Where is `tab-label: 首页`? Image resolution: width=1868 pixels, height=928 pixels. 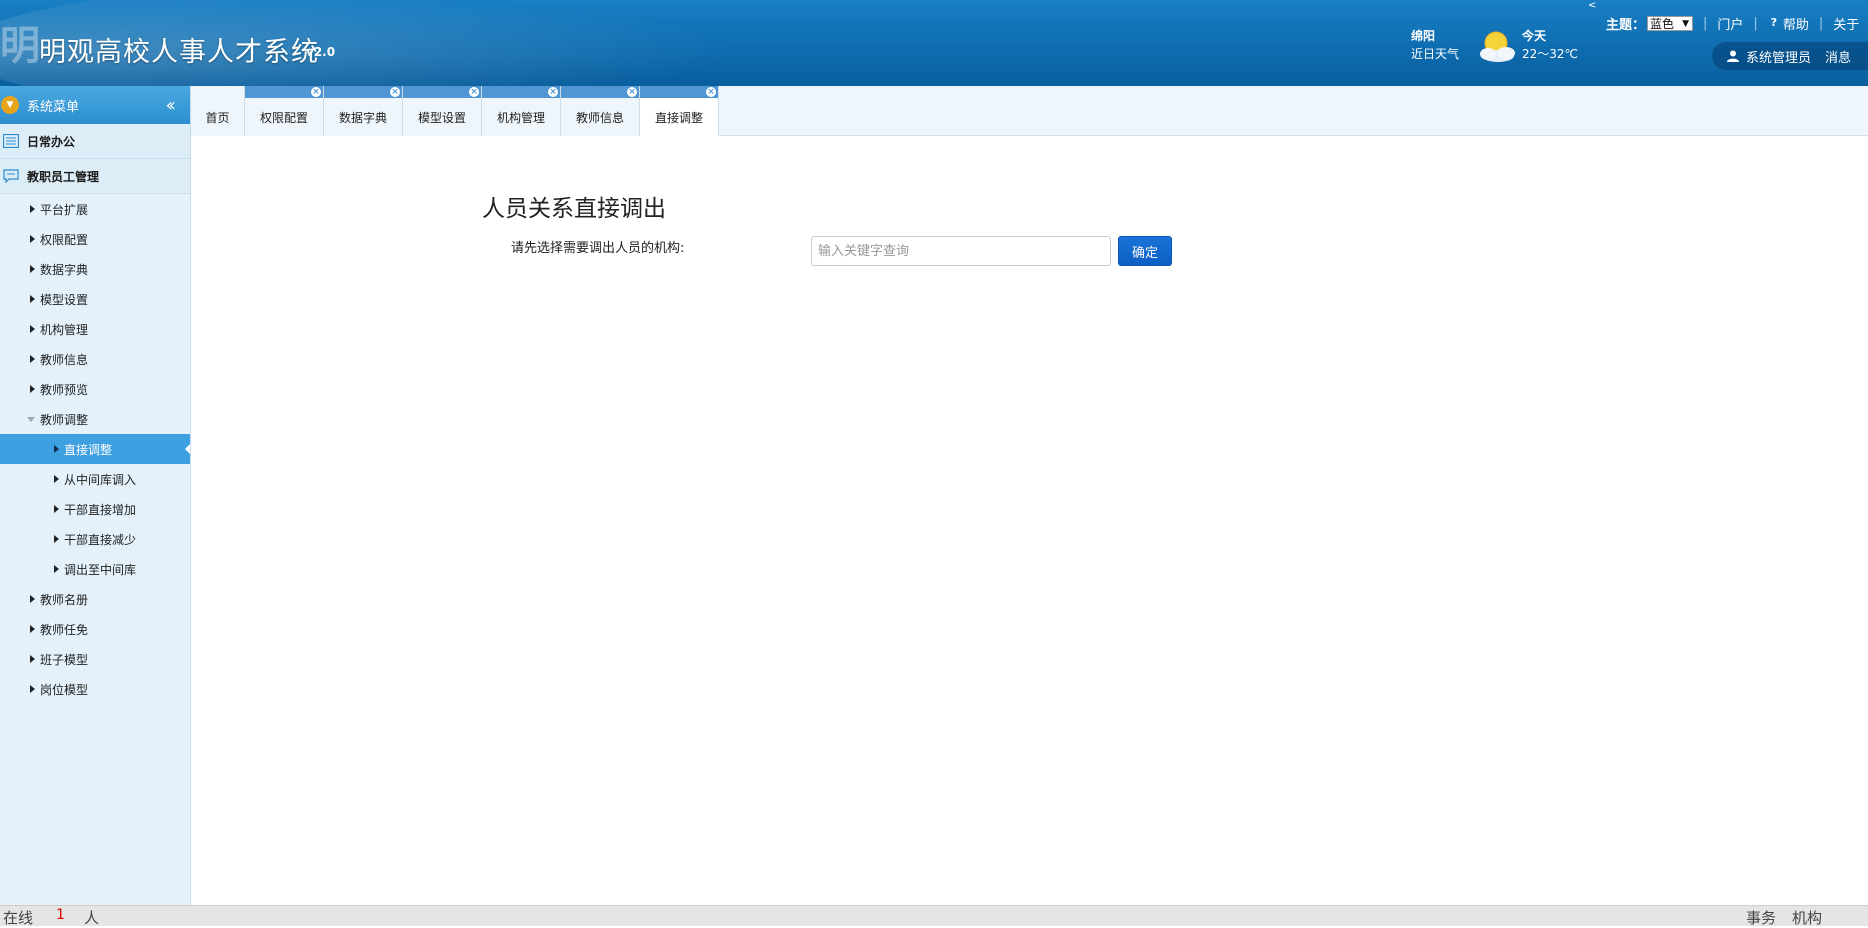
tab-label: 首页 is located at coordinates (217, 118).